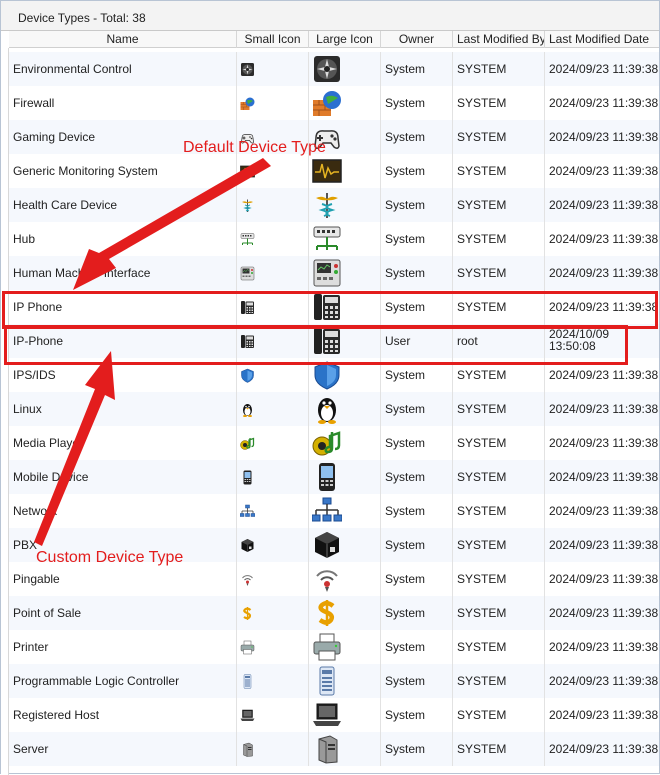 This screenshot has height=775, width=660. I want to click on table-row: Server System SYSTEM 2024/09/23 11:39:38, so click(334, 749).